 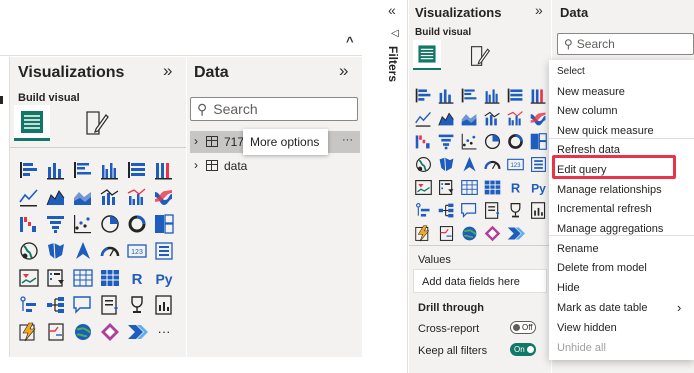 What do you see at coordinates (581, 348) in the screenshot?
I see `menu-item-unhide-all: Unhide all` at bounding box center [581, 348].